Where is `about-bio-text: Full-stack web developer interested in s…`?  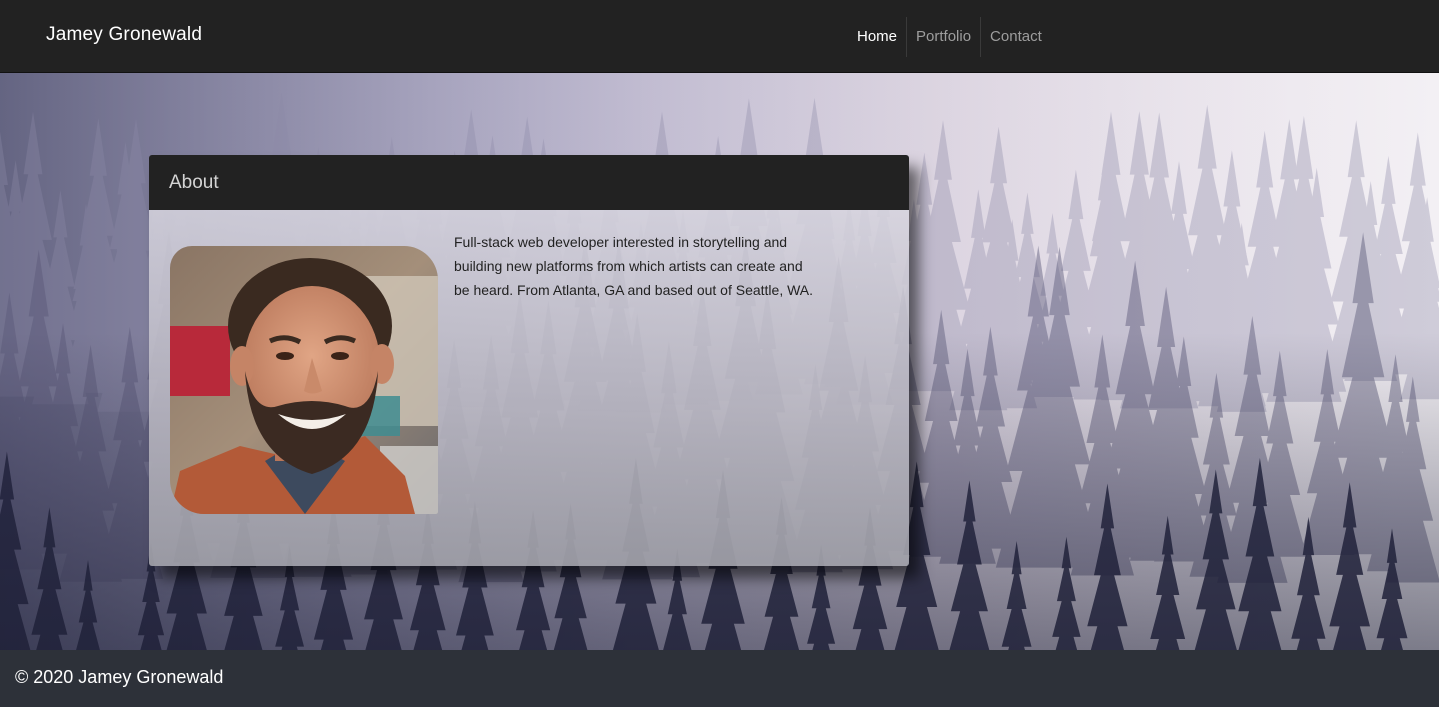
about-bio-text: Full-stack web developer interested in s… is located at coordinates (634, 266).